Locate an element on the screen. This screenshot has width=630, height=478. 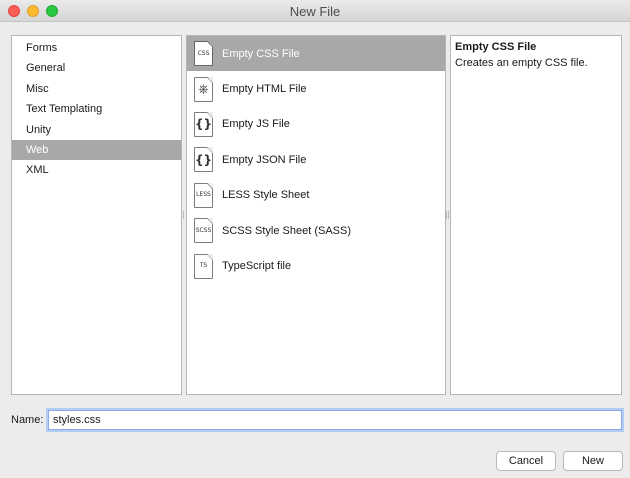
title-bar: New File is located at coordinates (315, 11).